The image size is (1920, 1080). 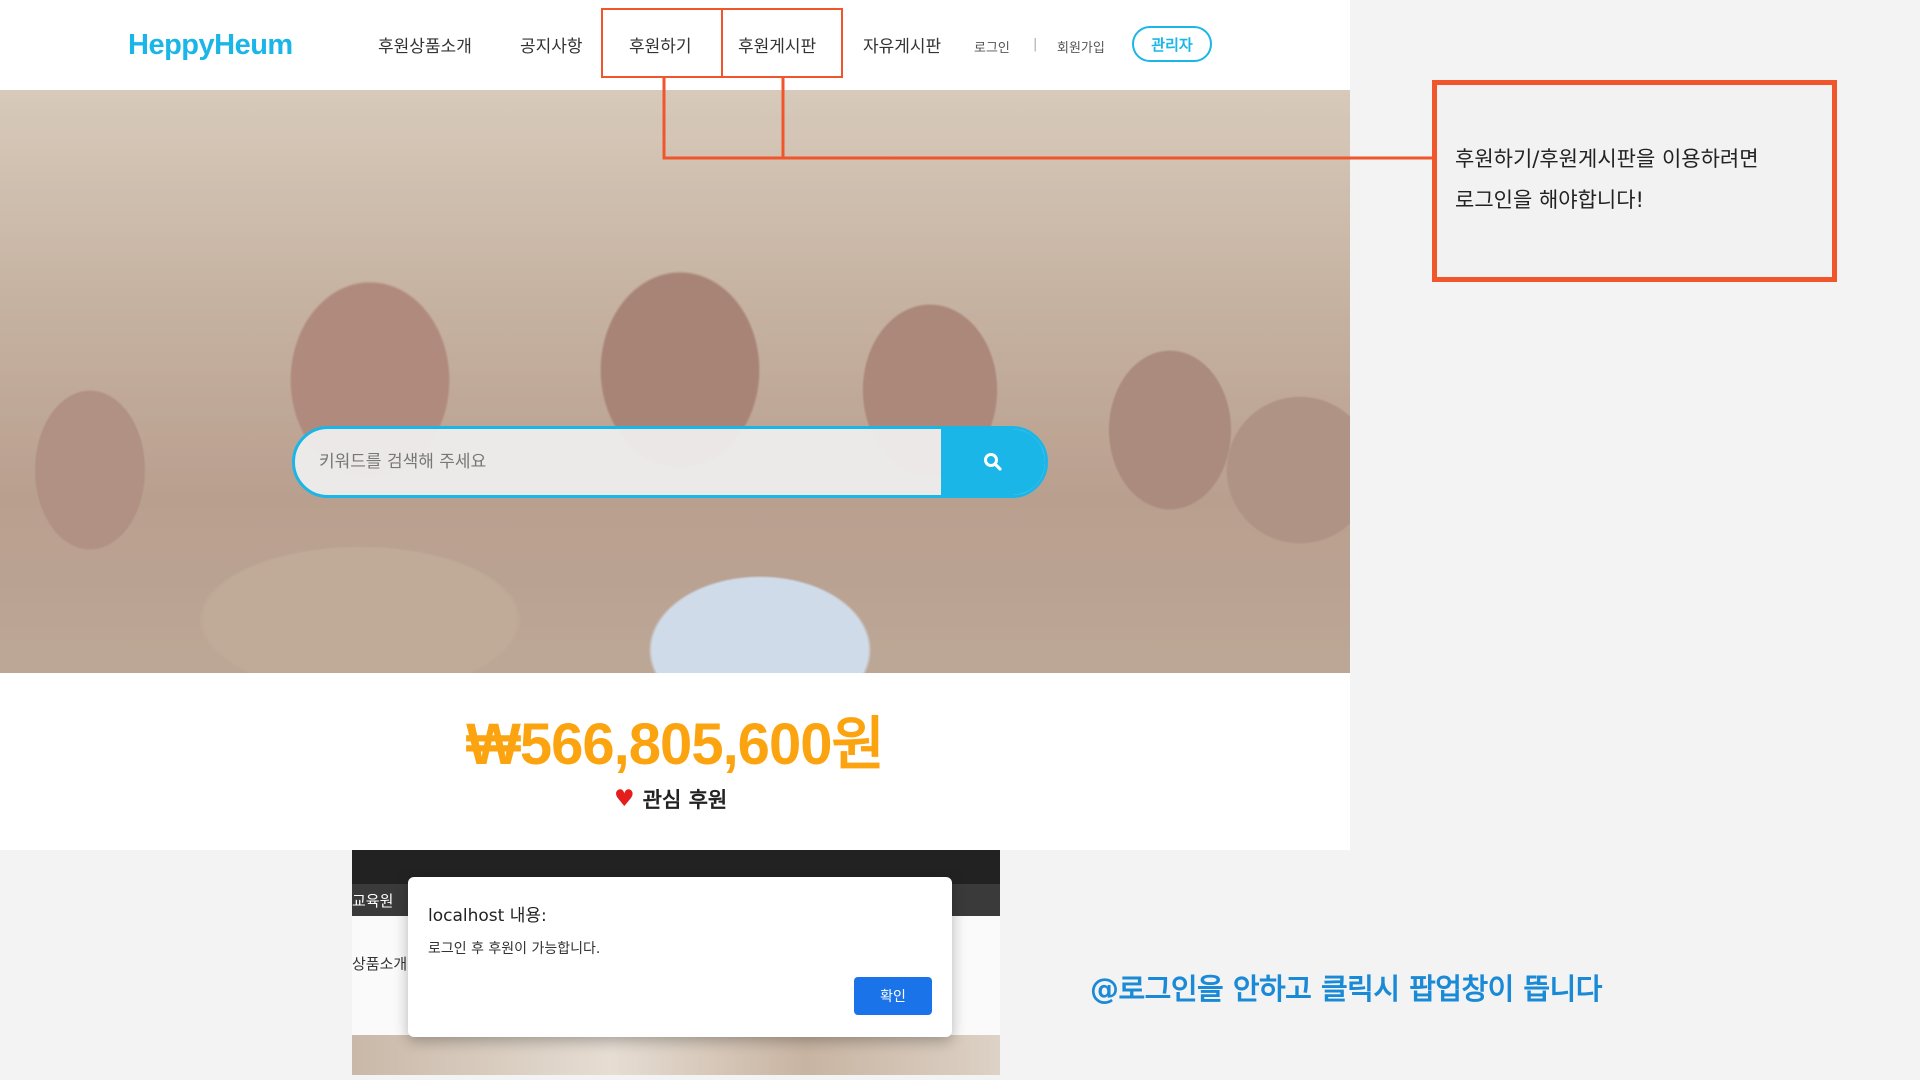 What do you see at coordinates (1549, 200) in the screenshot?
I see `callout-line-2: 로그인을 해야합니다!` at bounding box center [1549, 200].